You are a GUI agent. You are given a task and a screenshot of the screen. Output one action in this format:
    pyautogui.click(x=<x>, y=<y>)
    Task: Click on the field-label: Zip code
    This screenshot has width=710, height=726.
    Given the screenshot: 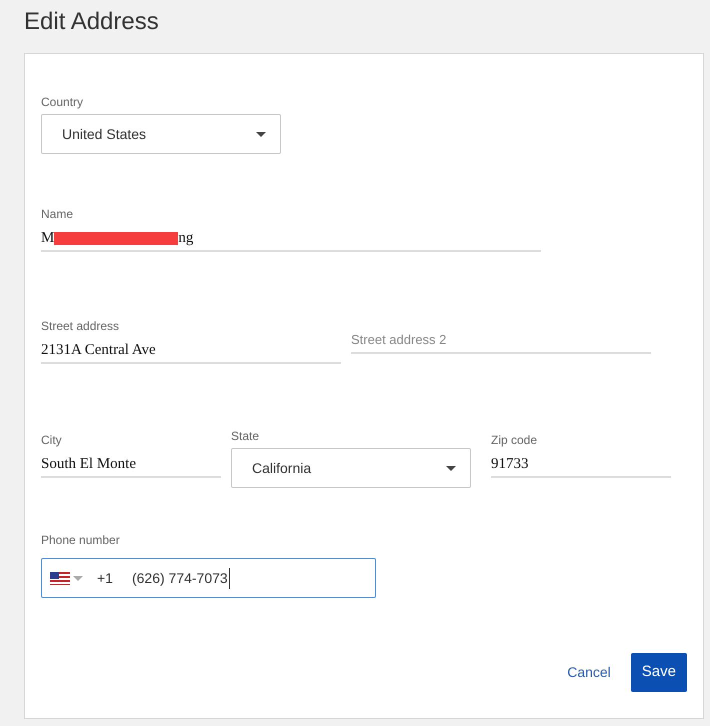 What is the action you would take?
    pyautogui.click(x=514, y=440)
    